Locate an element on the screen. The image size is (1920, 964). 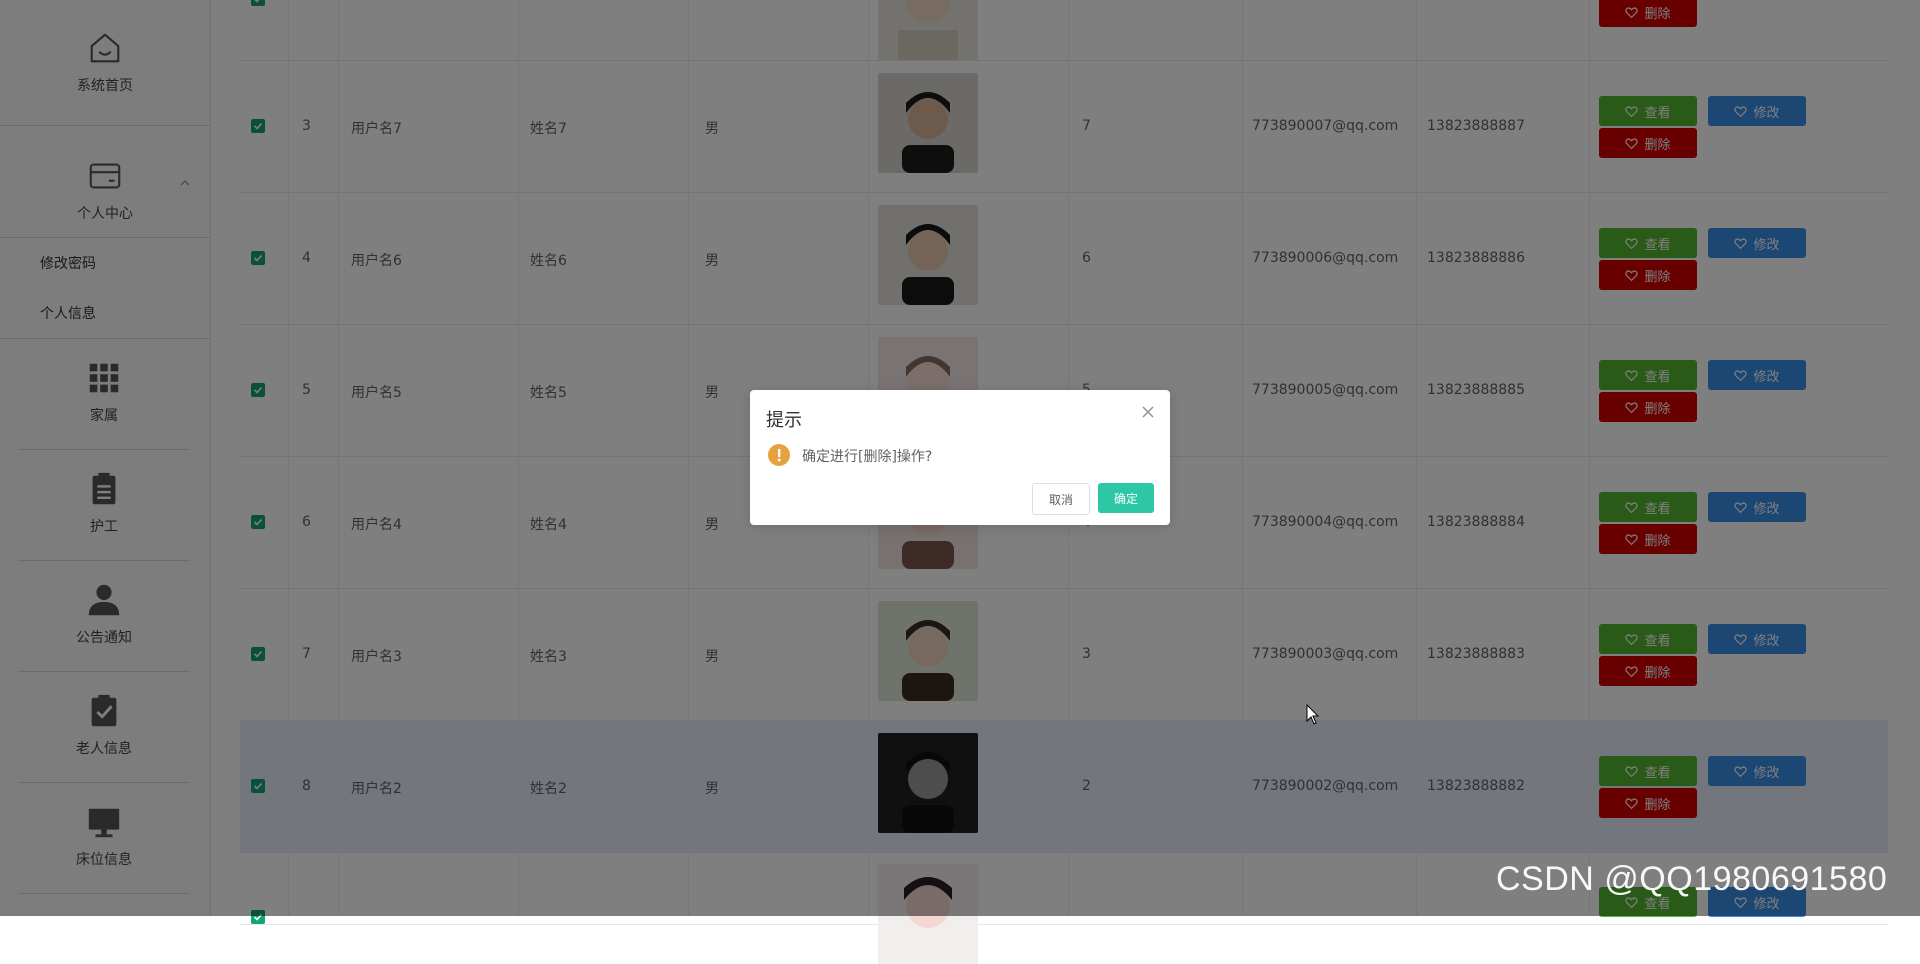
cancel-button: 取消 is located at coordinates (1061, 499).